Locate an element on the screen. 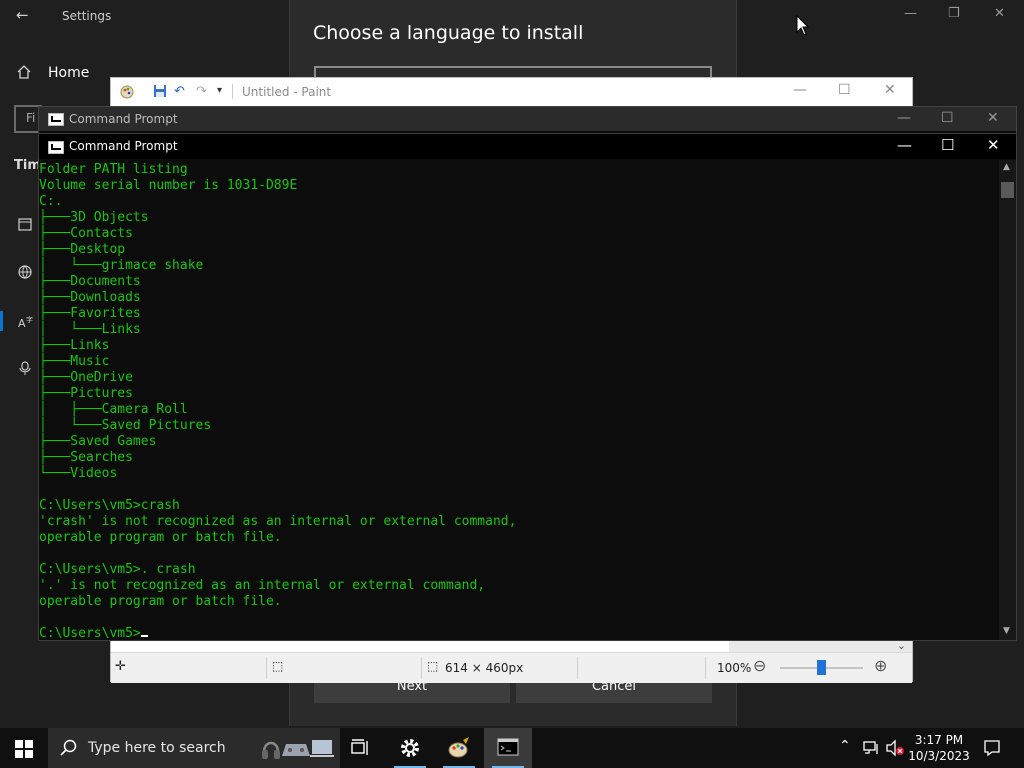  paint-title: Untitled - Paint is located at coordinates (287, 92).